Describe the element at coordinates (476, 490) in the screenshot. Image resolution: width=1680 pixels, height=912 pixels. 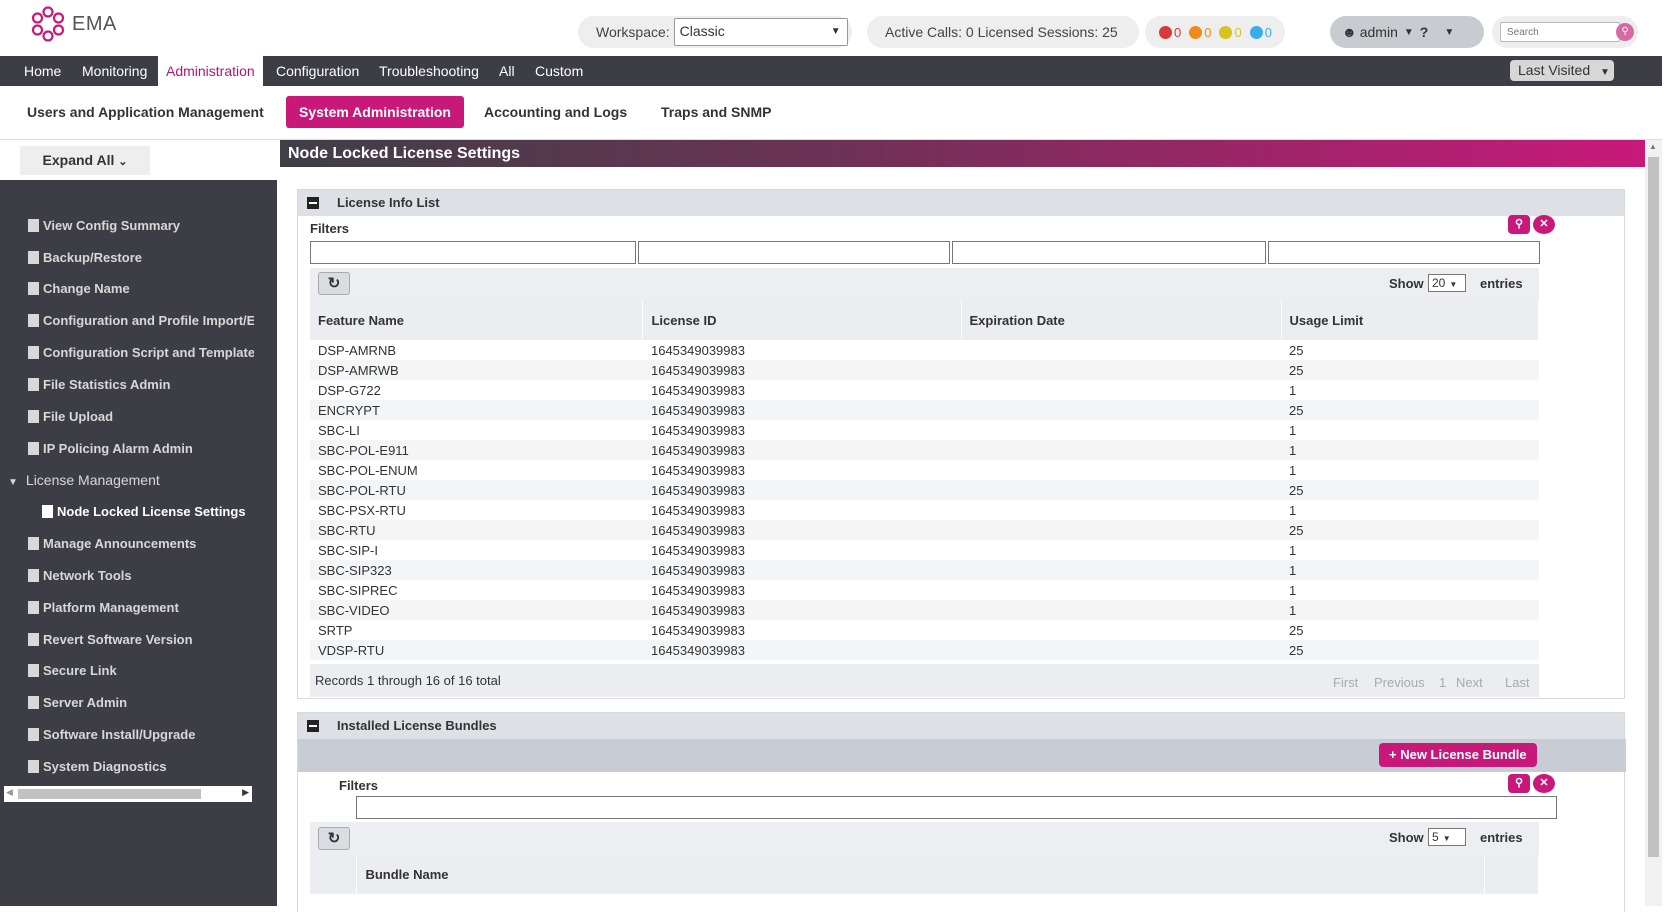
I see `cell-feature-name: SBC-POL-RTU` at that location.